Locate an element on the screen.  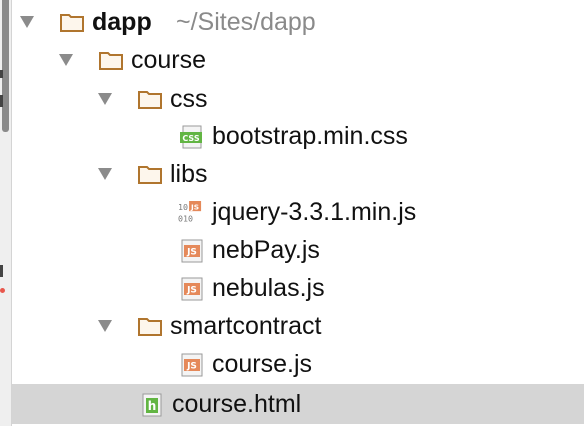
file-label-course-js: course.js is located at coordinates (262, 364).